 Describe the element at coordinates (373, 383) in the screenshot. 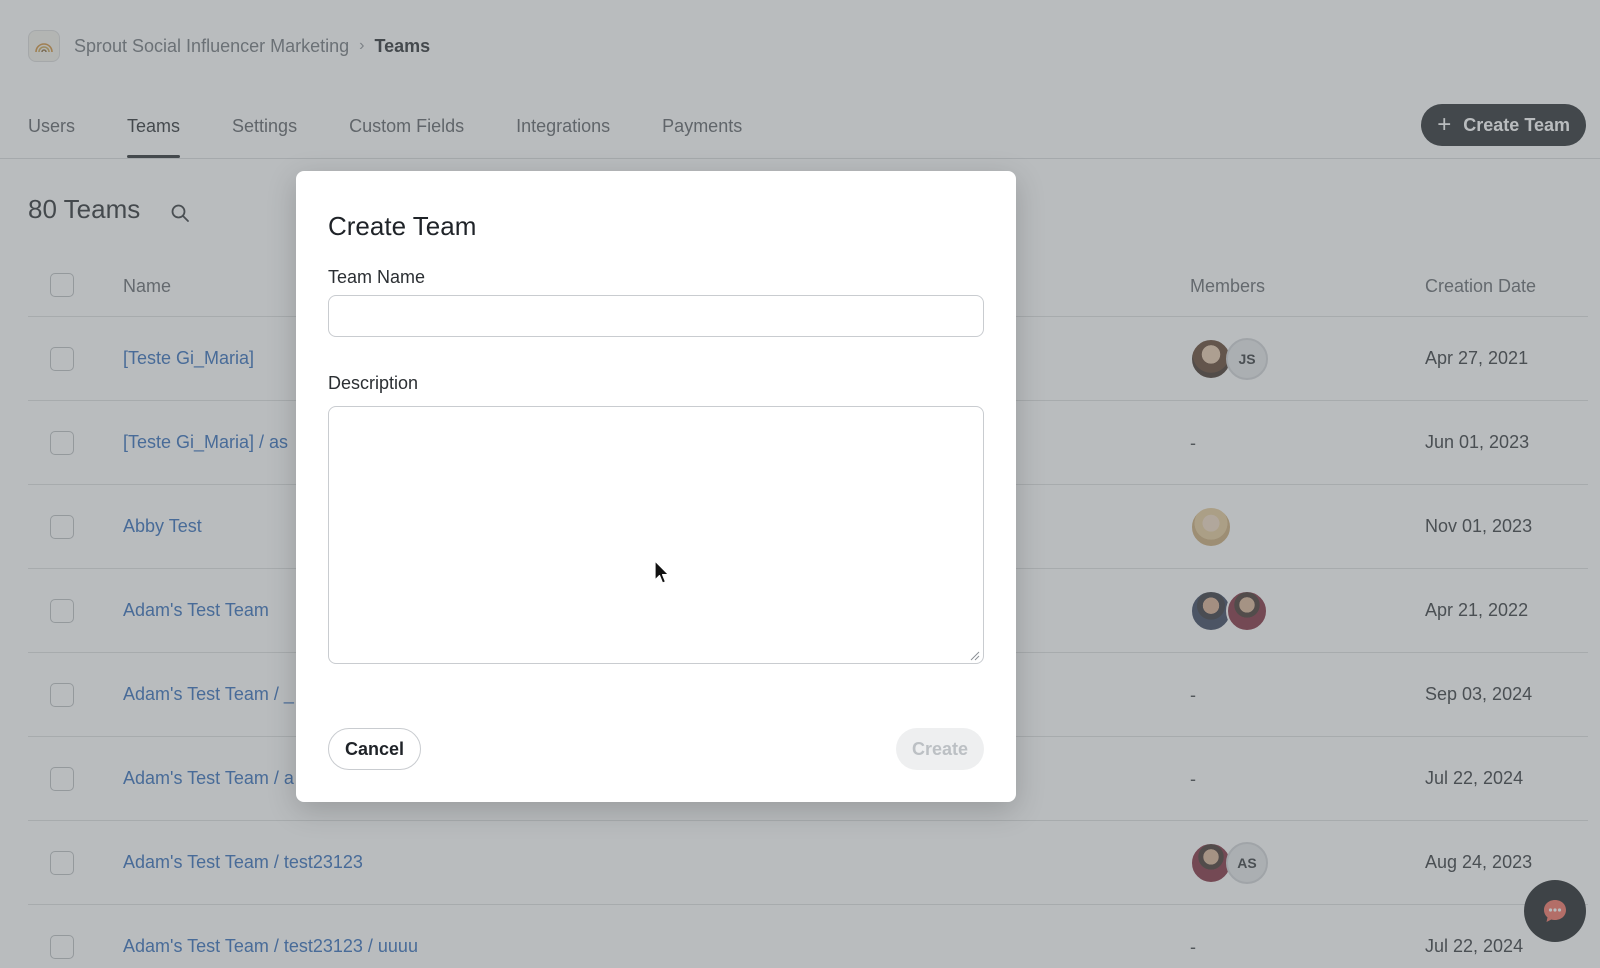

I see `description-label: Description` at that location.